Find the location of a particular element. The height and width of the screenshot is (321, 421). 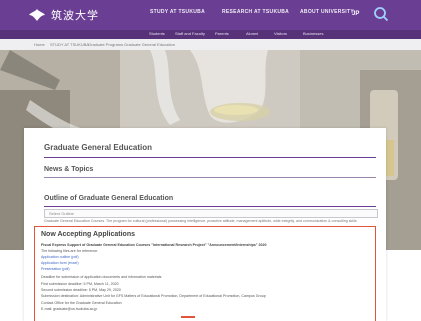

red-accent-mark is located at coordinates (188, 317).